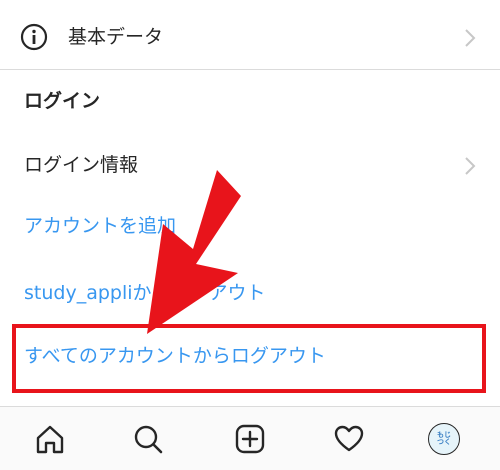  Describe the element at coordinates (249, 358) in the screenshot. I see `highlight-box` at that location.